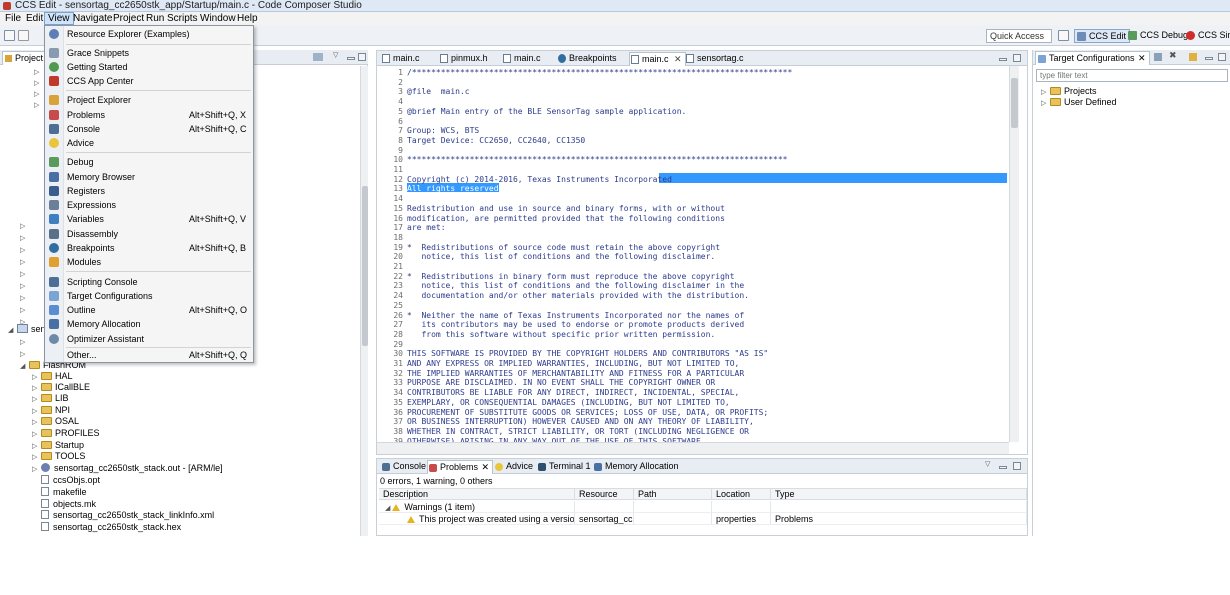 This screenshot has height=595, width=1230. I want to click on tree-row-makefile: makefile, so click(64, 492).